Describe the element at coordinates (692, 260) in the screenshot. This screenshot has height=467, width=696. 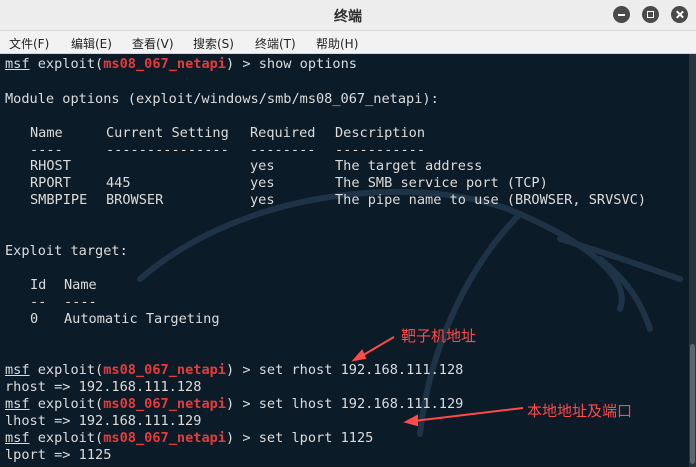
I see `scrollbar` at that location.